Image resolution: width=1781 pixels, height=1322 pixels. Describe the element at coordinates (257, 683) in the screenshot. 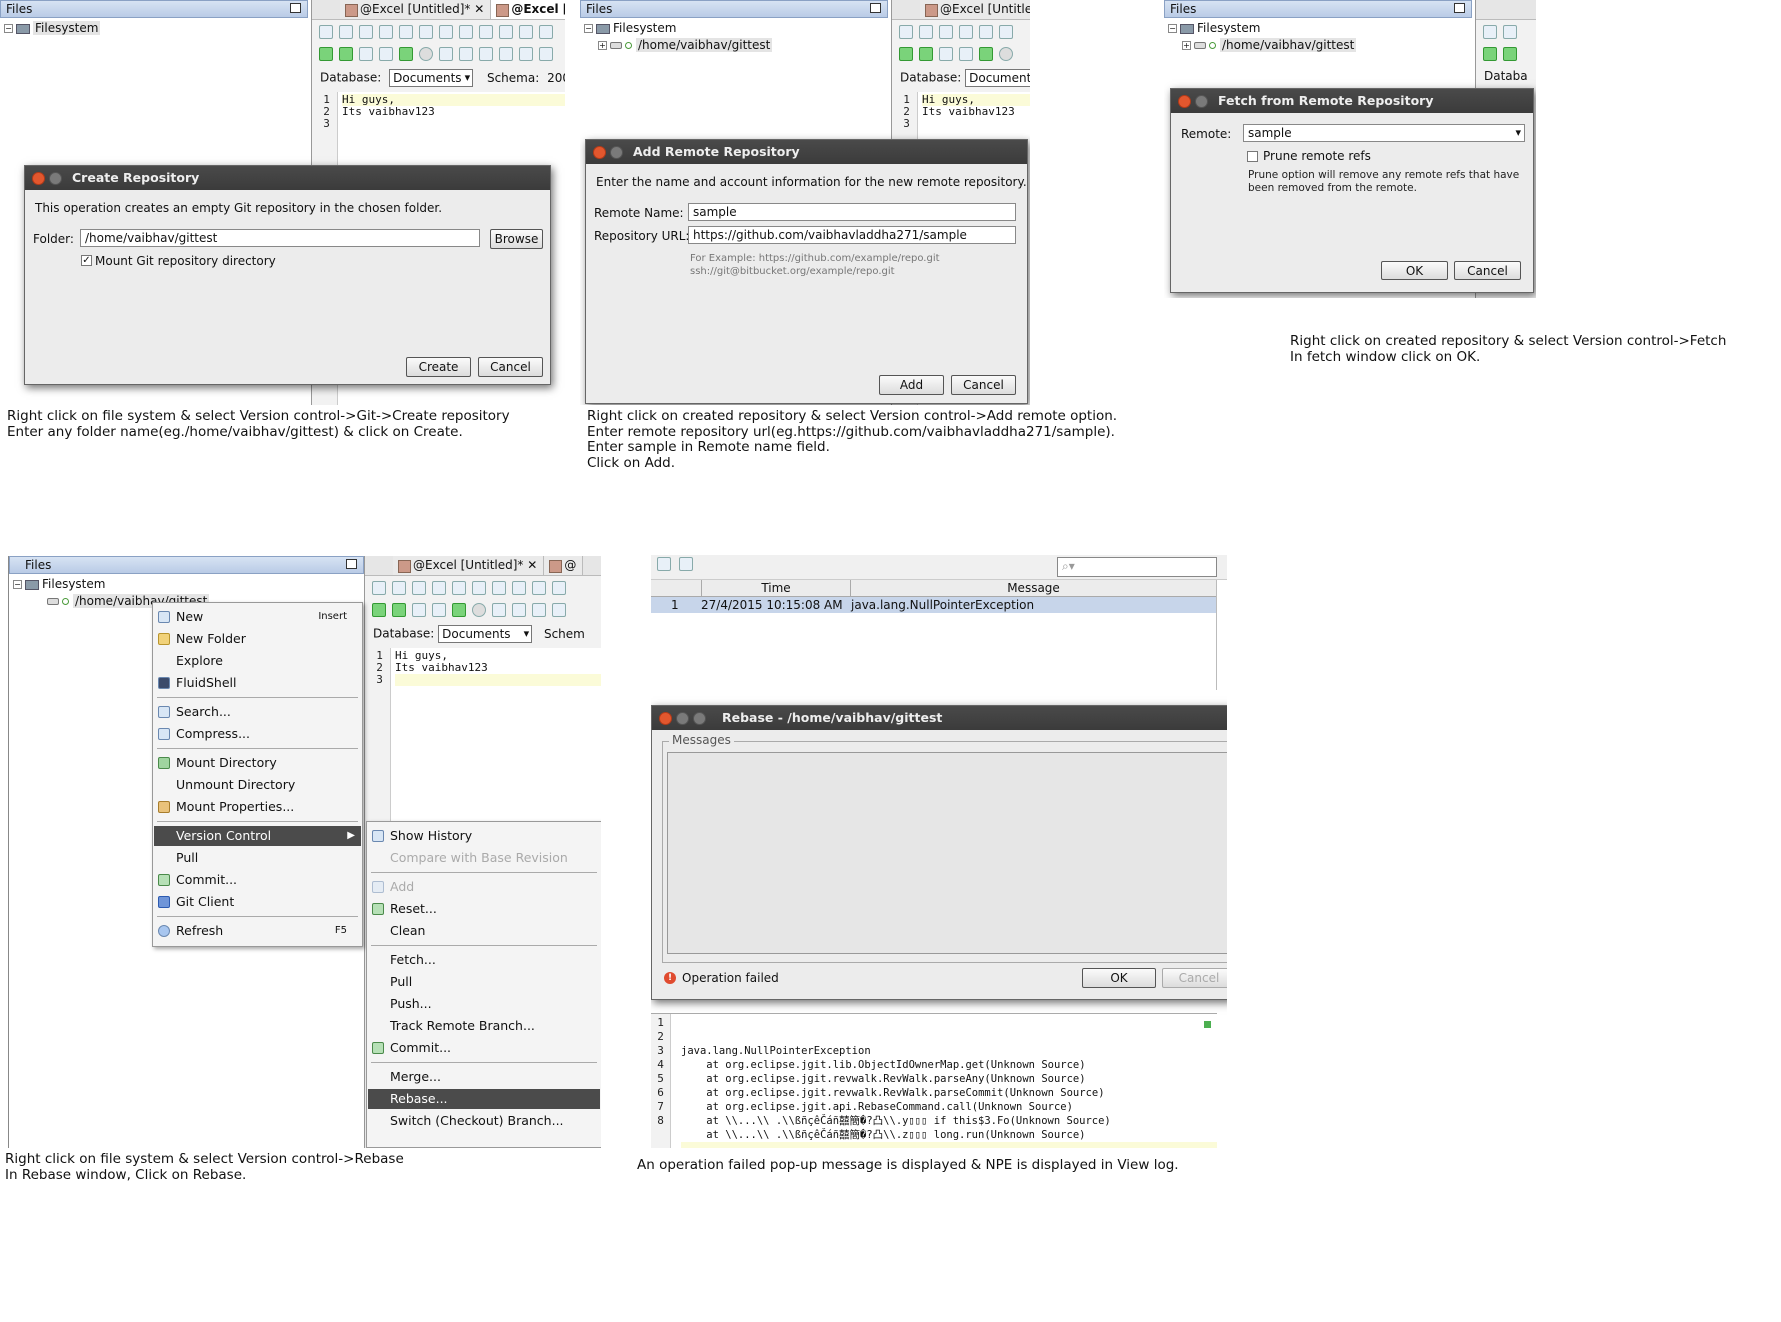

I see `menu-item-fluidshell: FluidShell` at that location.